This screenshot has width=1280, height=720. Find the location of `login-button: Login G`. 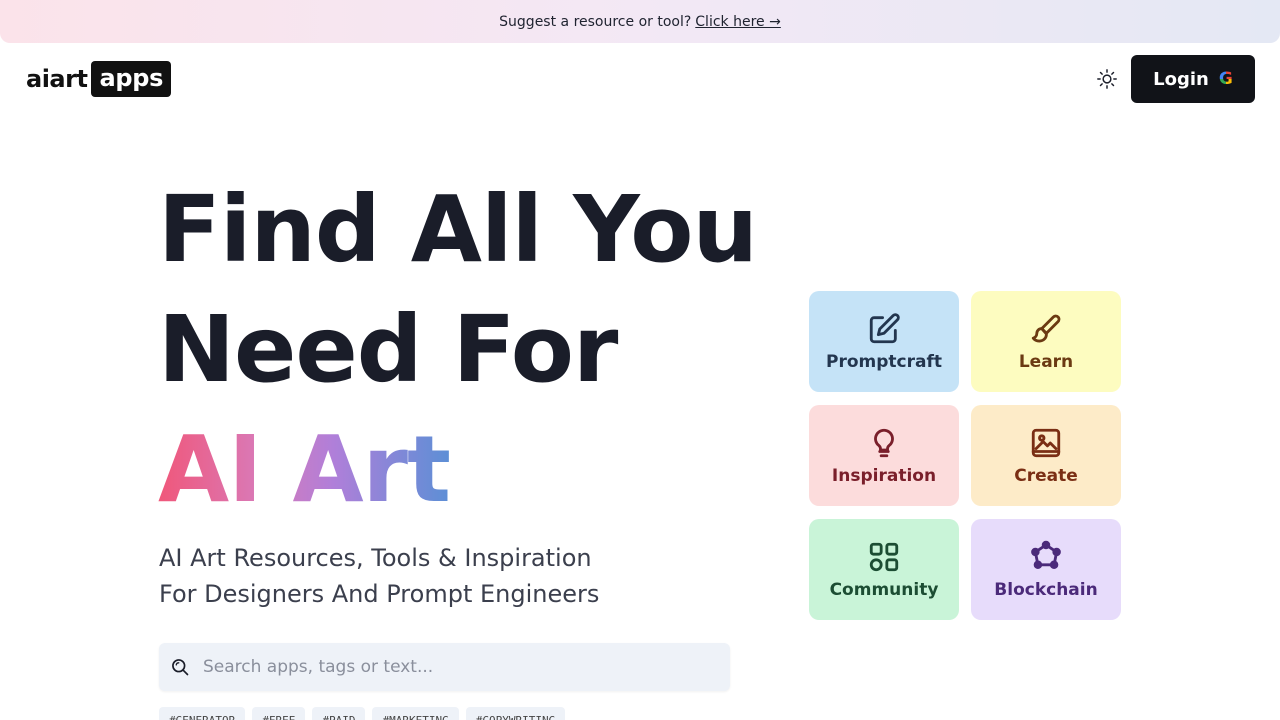

login-button: Login G is located at coordinates (1193, 79).